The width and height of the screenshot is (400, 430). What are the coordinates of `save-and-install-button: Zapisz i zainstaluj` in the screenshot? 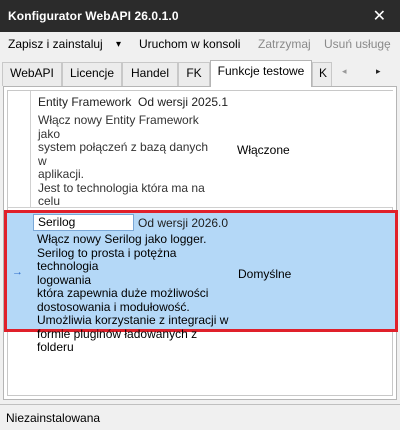 It's located at (55, 44).